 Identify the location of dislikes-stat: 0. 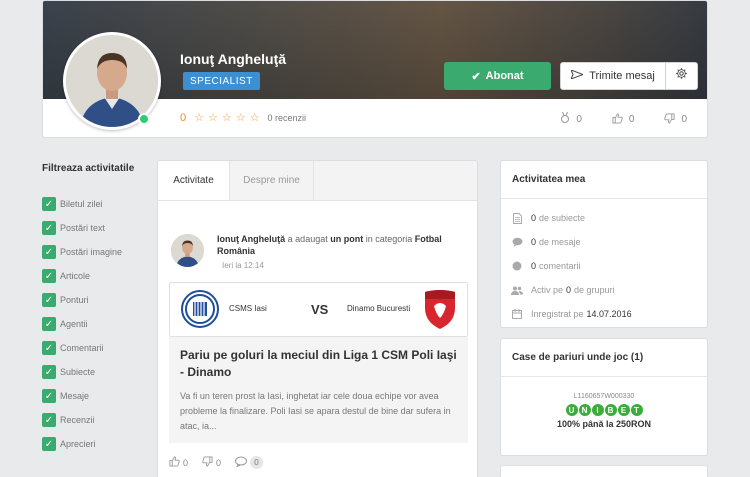
(675, 119).